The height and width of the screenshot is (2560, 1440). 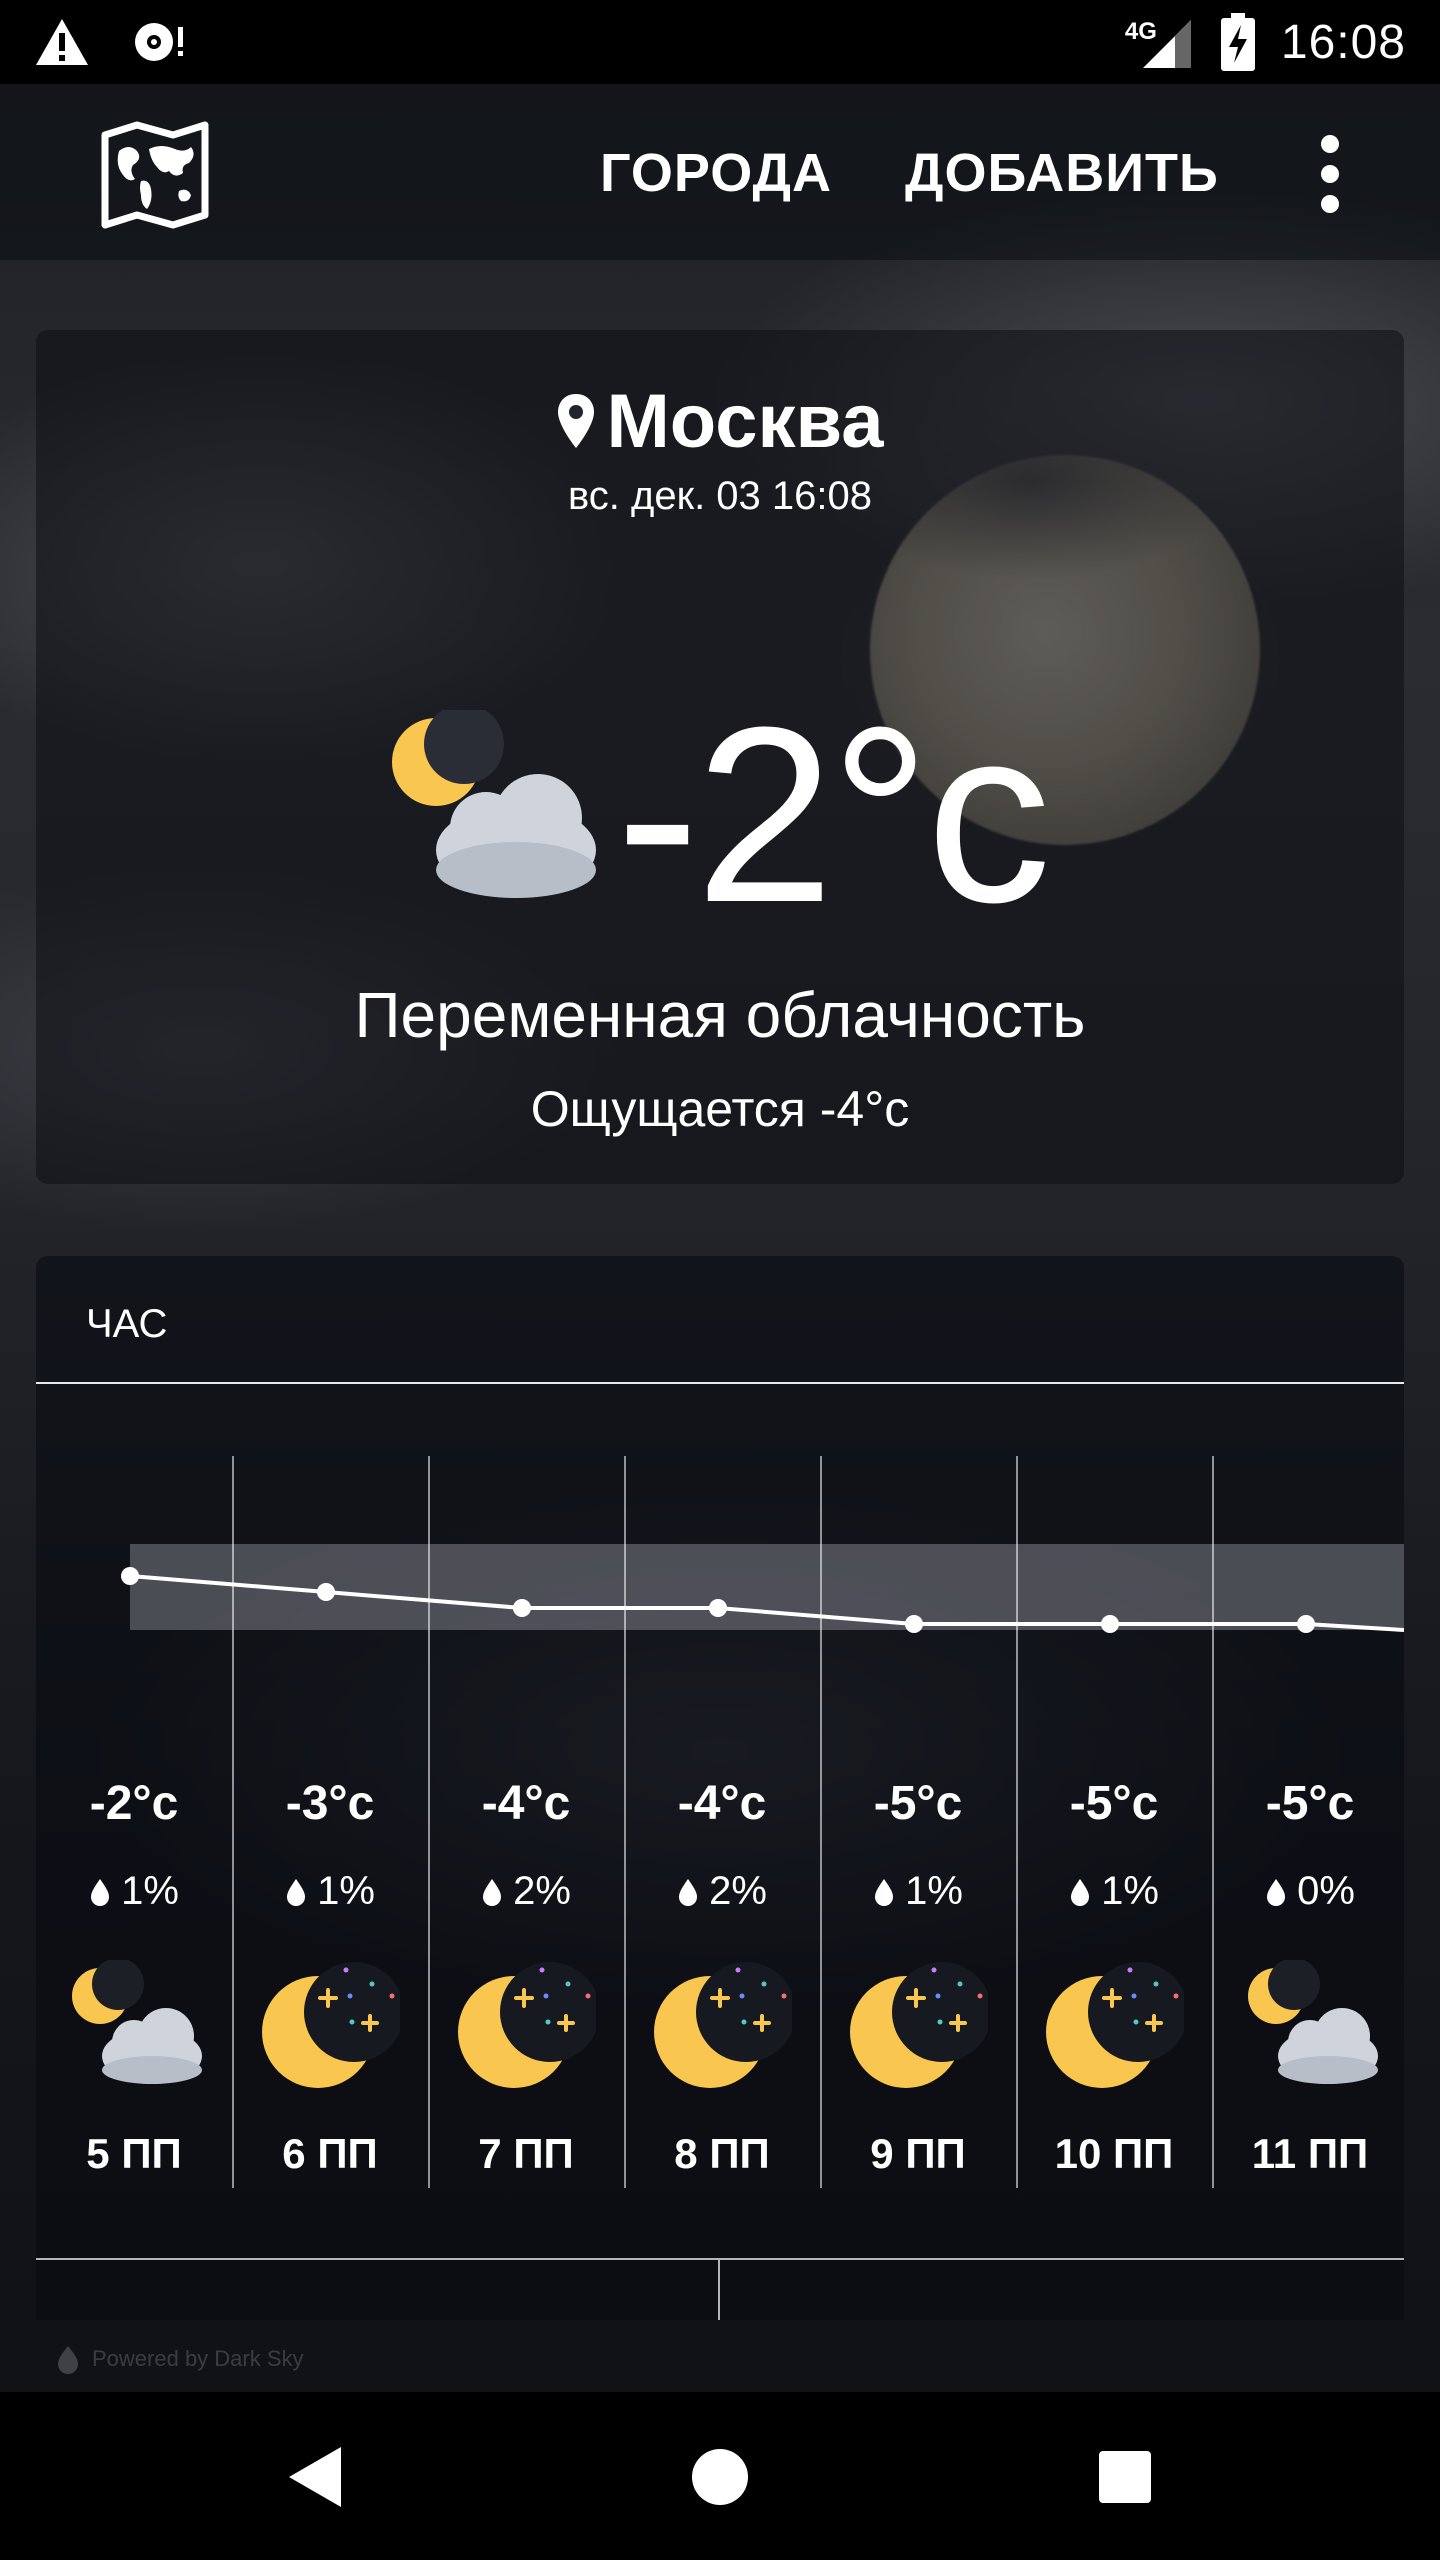 I want to click on warning-icon, so click(x=62, y=42).